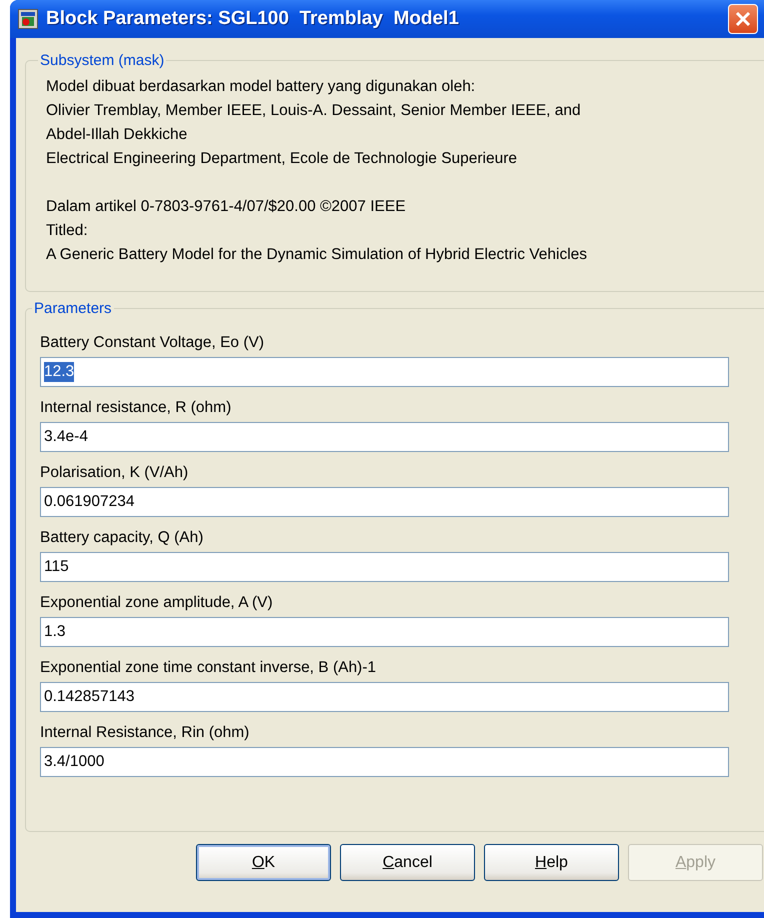 The width and height of the screenshot is (764, 918). What do you see at coordinates (384, 502) in the screenshot?
I see `input-field: 0.061907234` at bounding box center [384, 502].